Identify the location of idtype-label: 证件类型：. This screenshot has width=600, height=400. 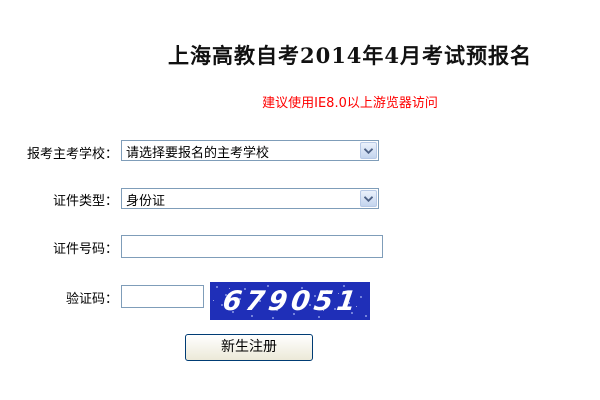
(85, 201).